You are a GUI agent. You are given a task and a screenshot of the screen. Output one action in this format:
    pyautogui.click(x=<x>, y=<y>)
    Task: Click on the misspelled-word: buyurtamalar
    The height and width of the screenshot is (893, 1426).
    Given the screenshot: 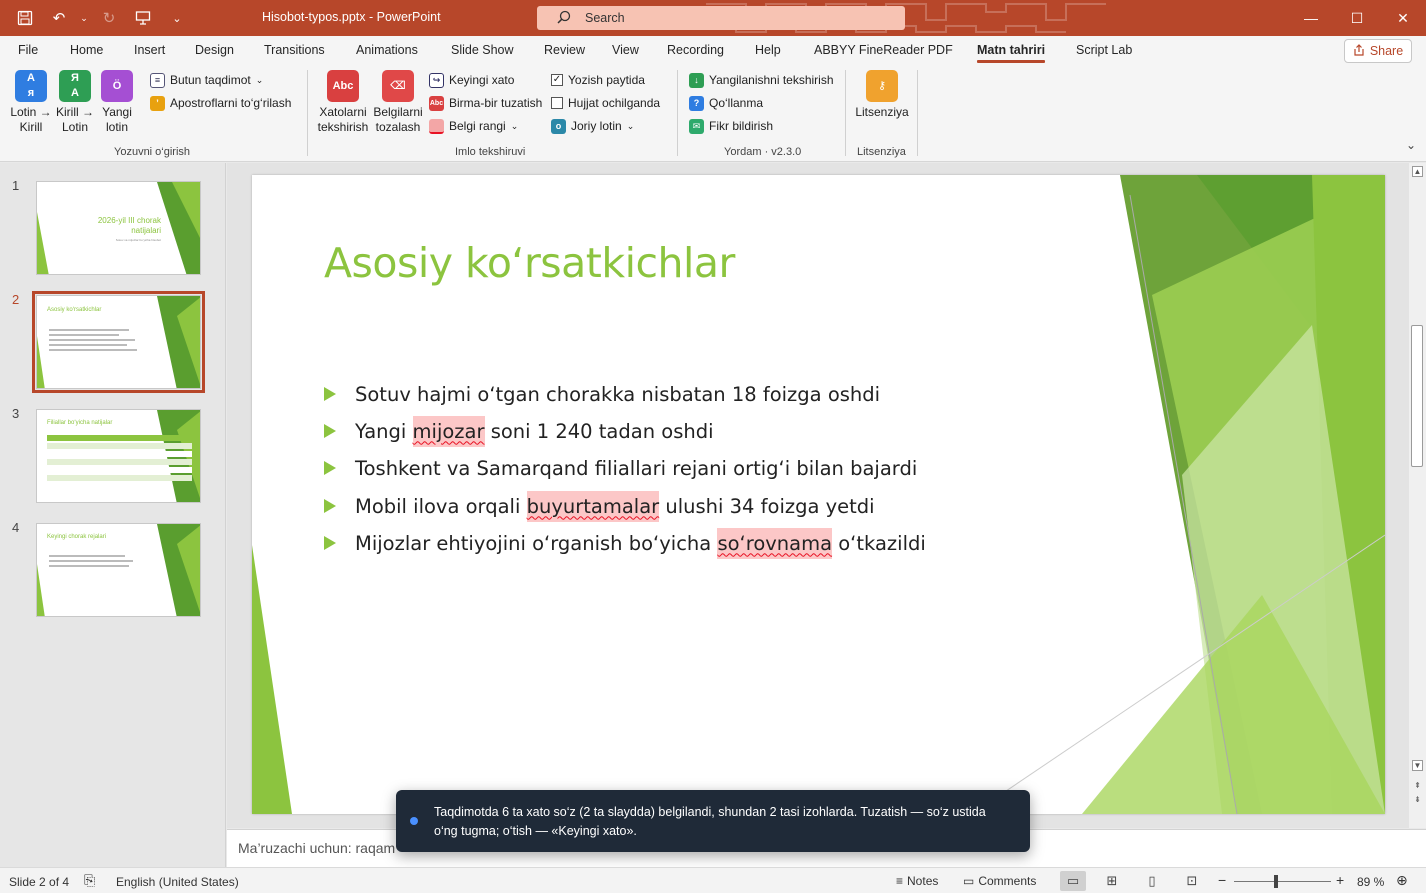 What is the action you would take?
    pyautogui.click(x=593, y=506)
    